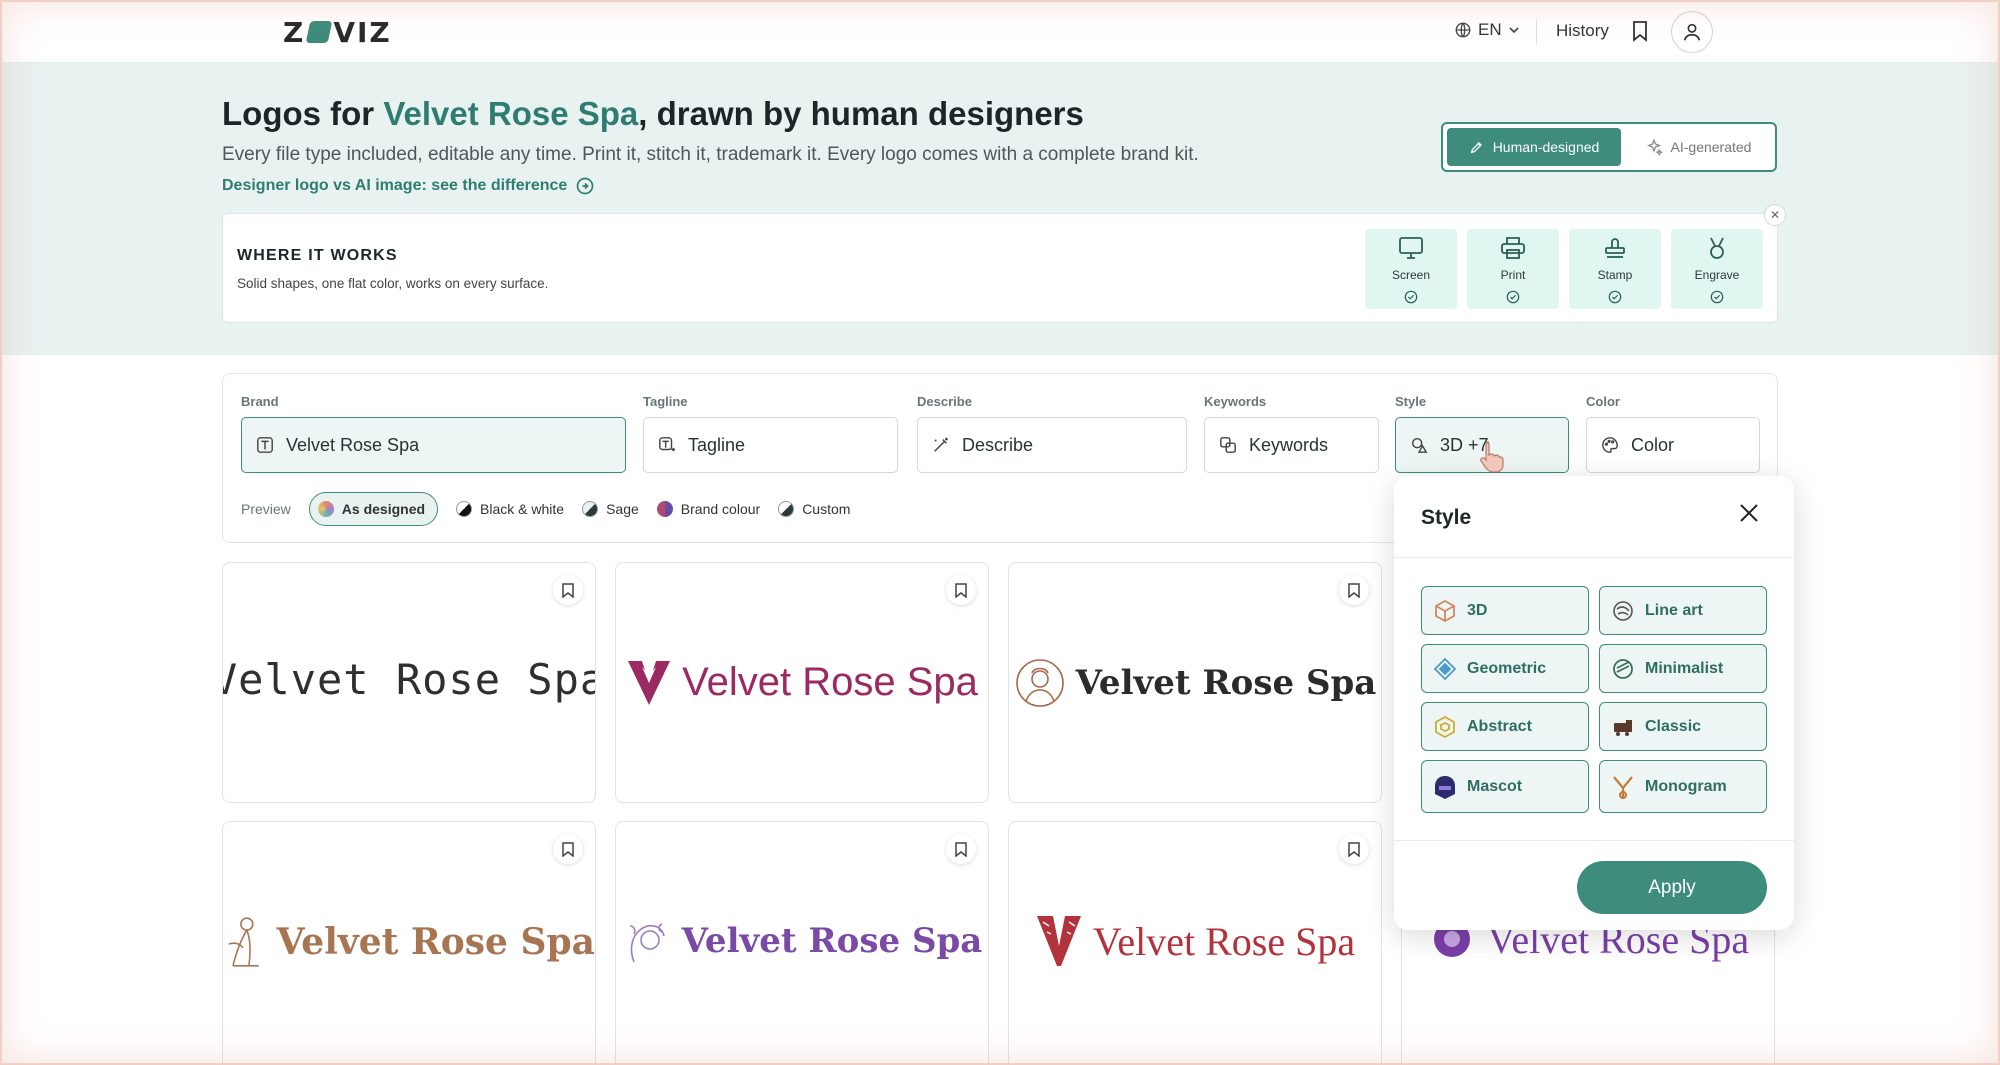 The image size is (2000, 1065). I want to click on style-option-label: Geometric, so click(1507, 668).